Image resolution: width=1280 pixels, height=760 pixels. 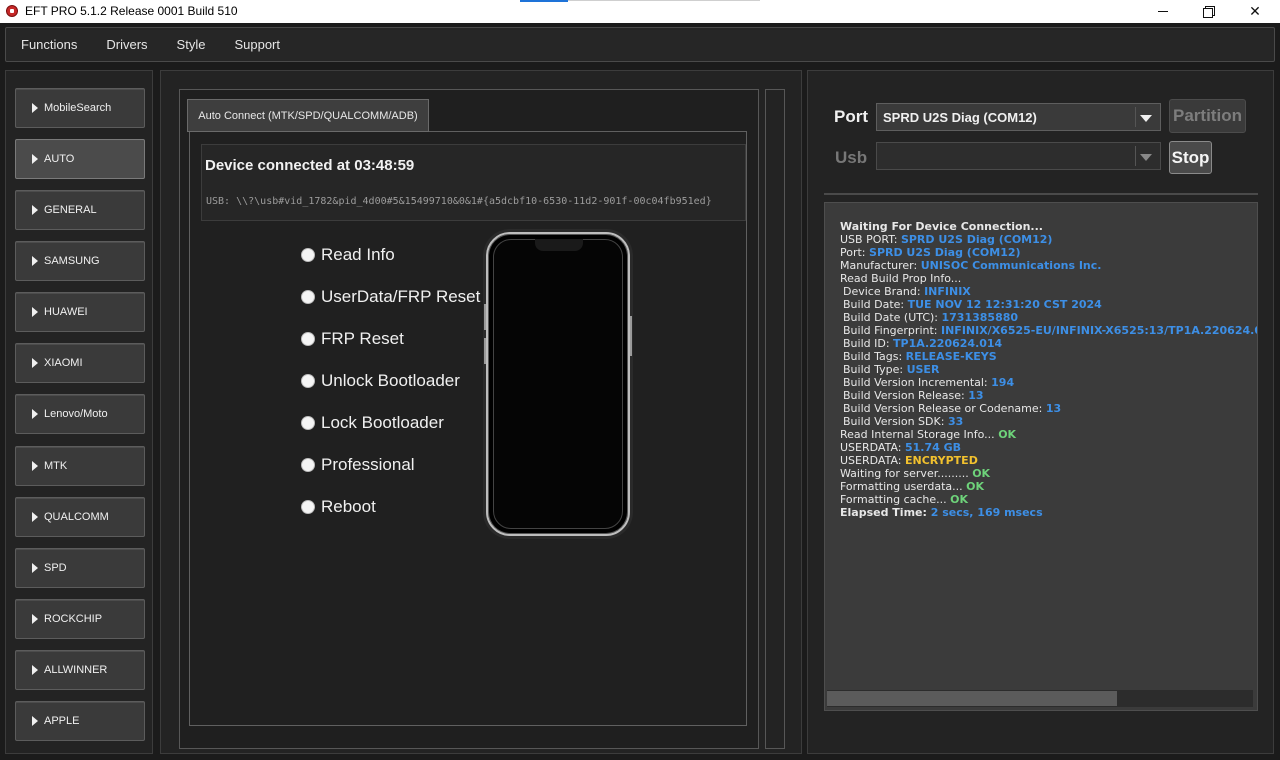 What do you see at coordinates (1048, 434) in the screenshot?
I see `log-line: Read Internal Storage Info... OK` at bounding box center [1048, 434].